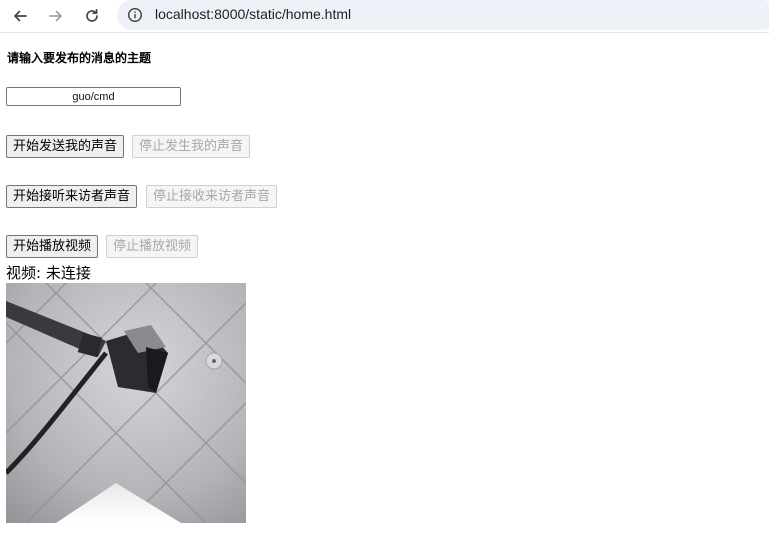 Image resolution: width=769 pixels, height=546 pixels. What do you see at coordinates (65, 146) in the screenshot?
I see `start-send-voice-button: 开始发送我的声音` at bounding box center [65, 146].